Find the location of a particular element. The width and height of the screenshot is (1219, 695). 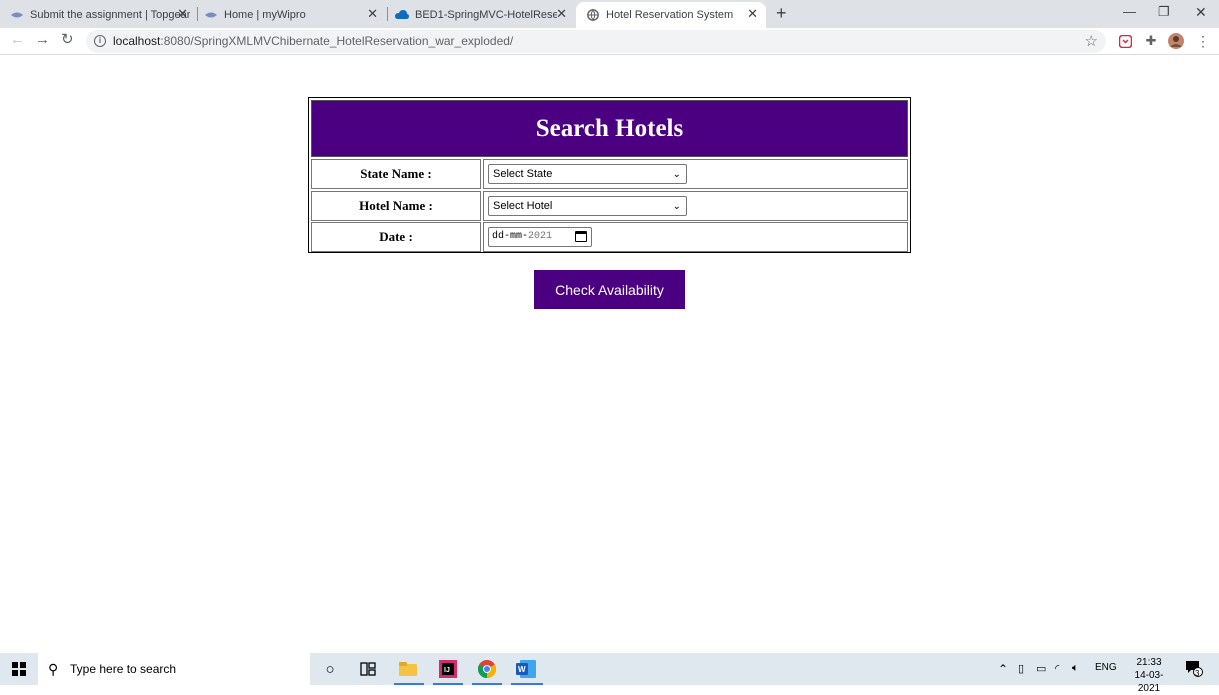

battery-icon: ▭ is located at coordinates (1041, 668).